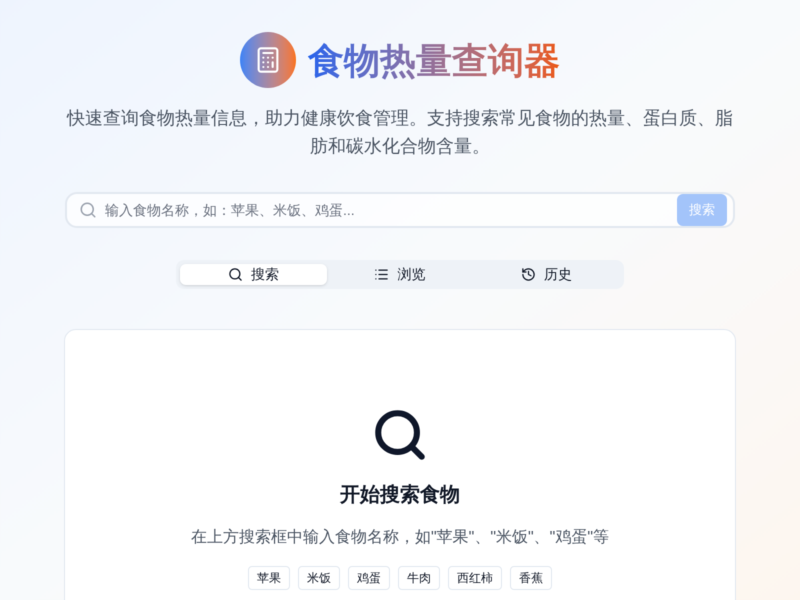 The height and width of the screenshot is (600, 800). What do you see at coordinates (400, 274) in the screenshot?
I see `tab: 浏览` at bounding box center [400, 274].